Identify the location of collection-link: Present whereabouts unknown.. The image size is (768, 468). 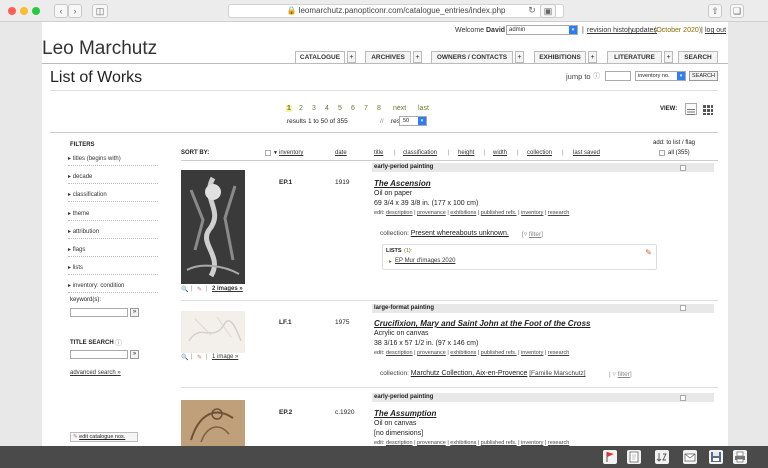
(460, 233).